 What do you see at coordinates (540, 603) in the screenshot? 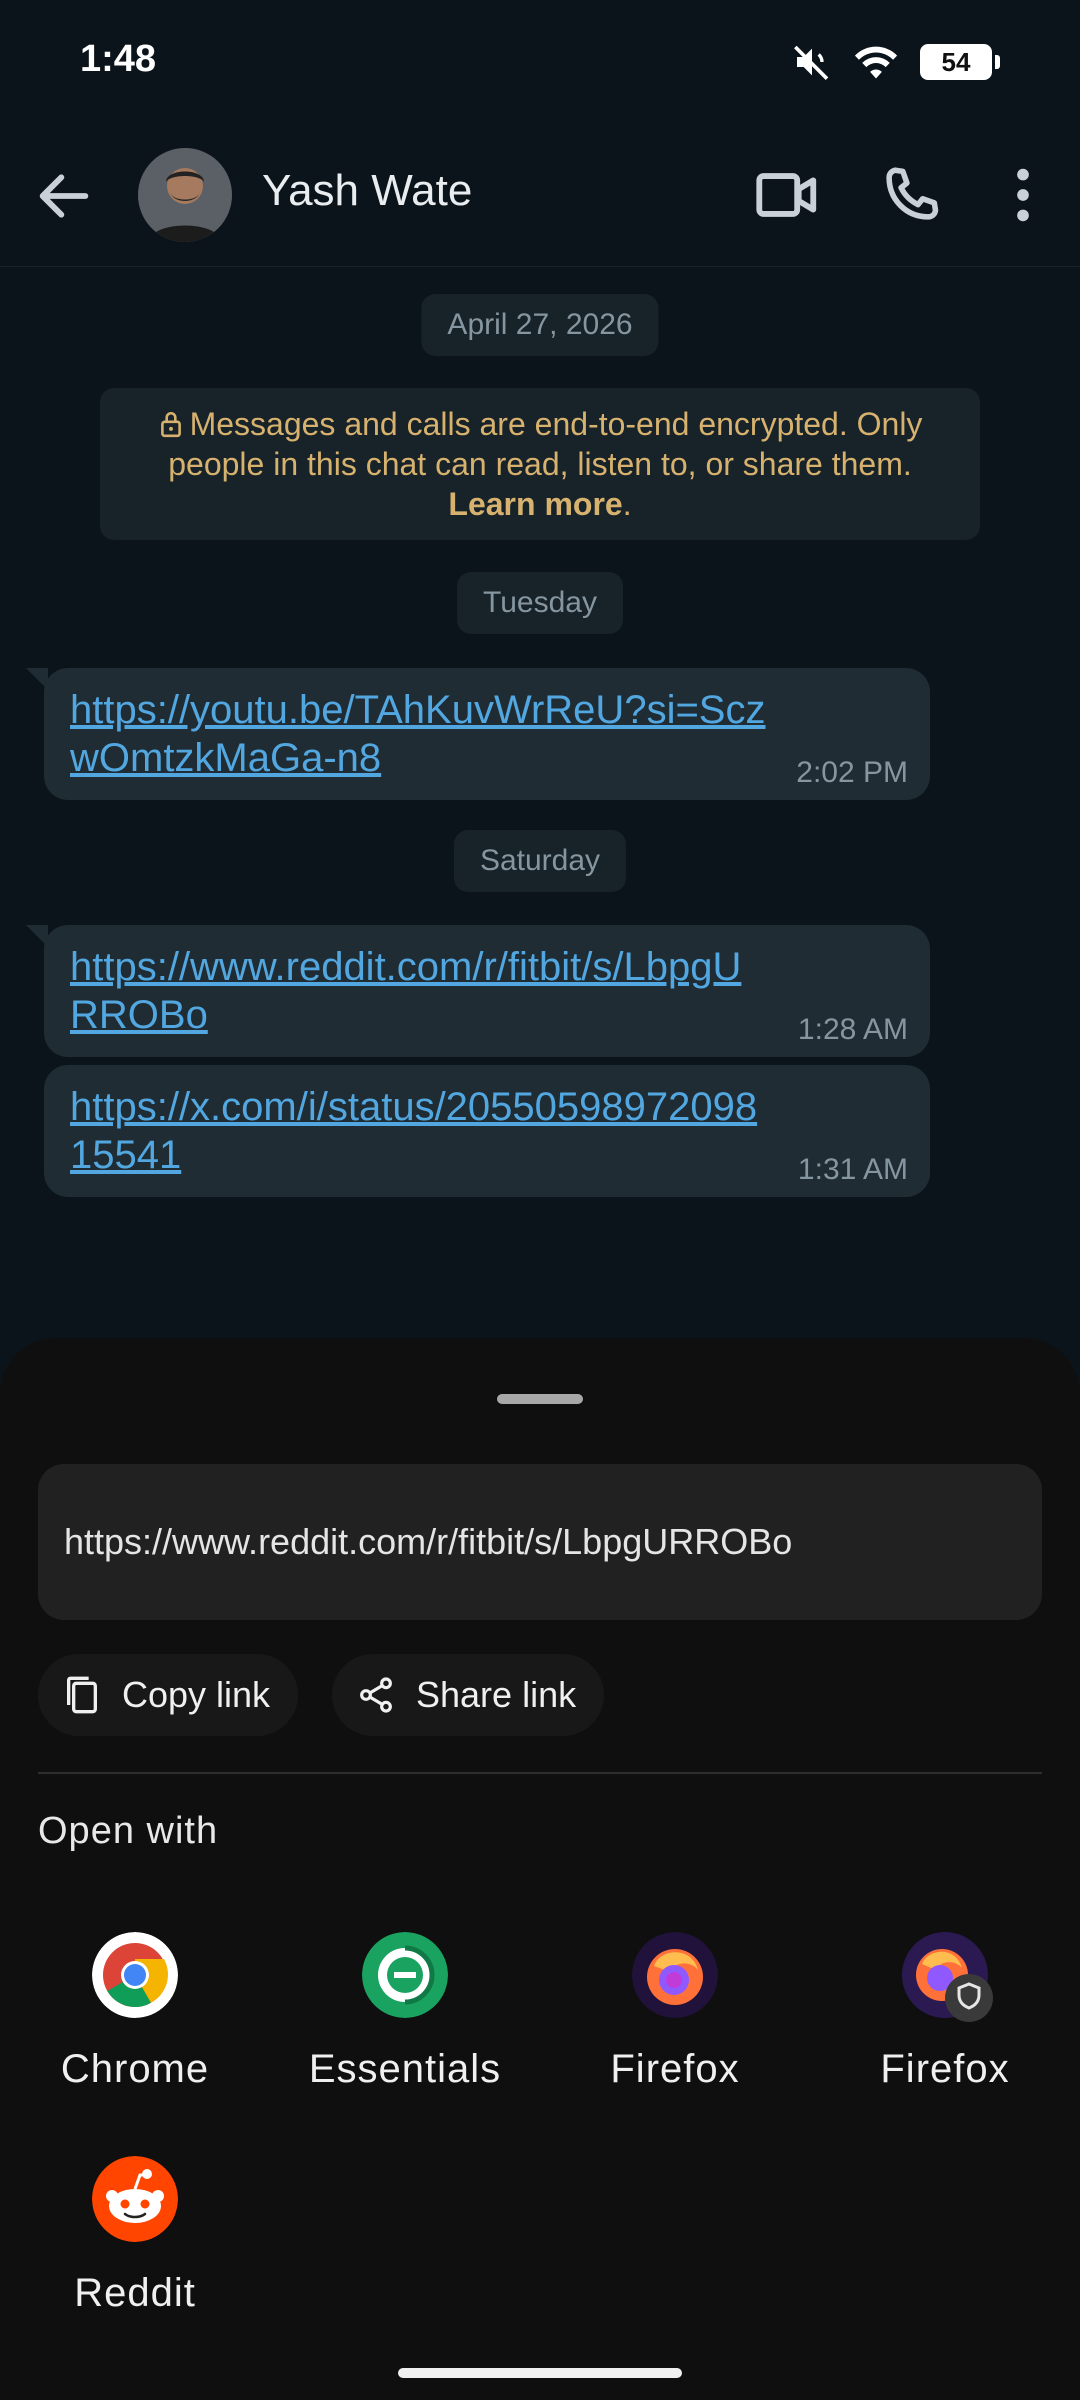
I see `day-divider-tuesday: Tuesday` at bounding box center [540, 603].